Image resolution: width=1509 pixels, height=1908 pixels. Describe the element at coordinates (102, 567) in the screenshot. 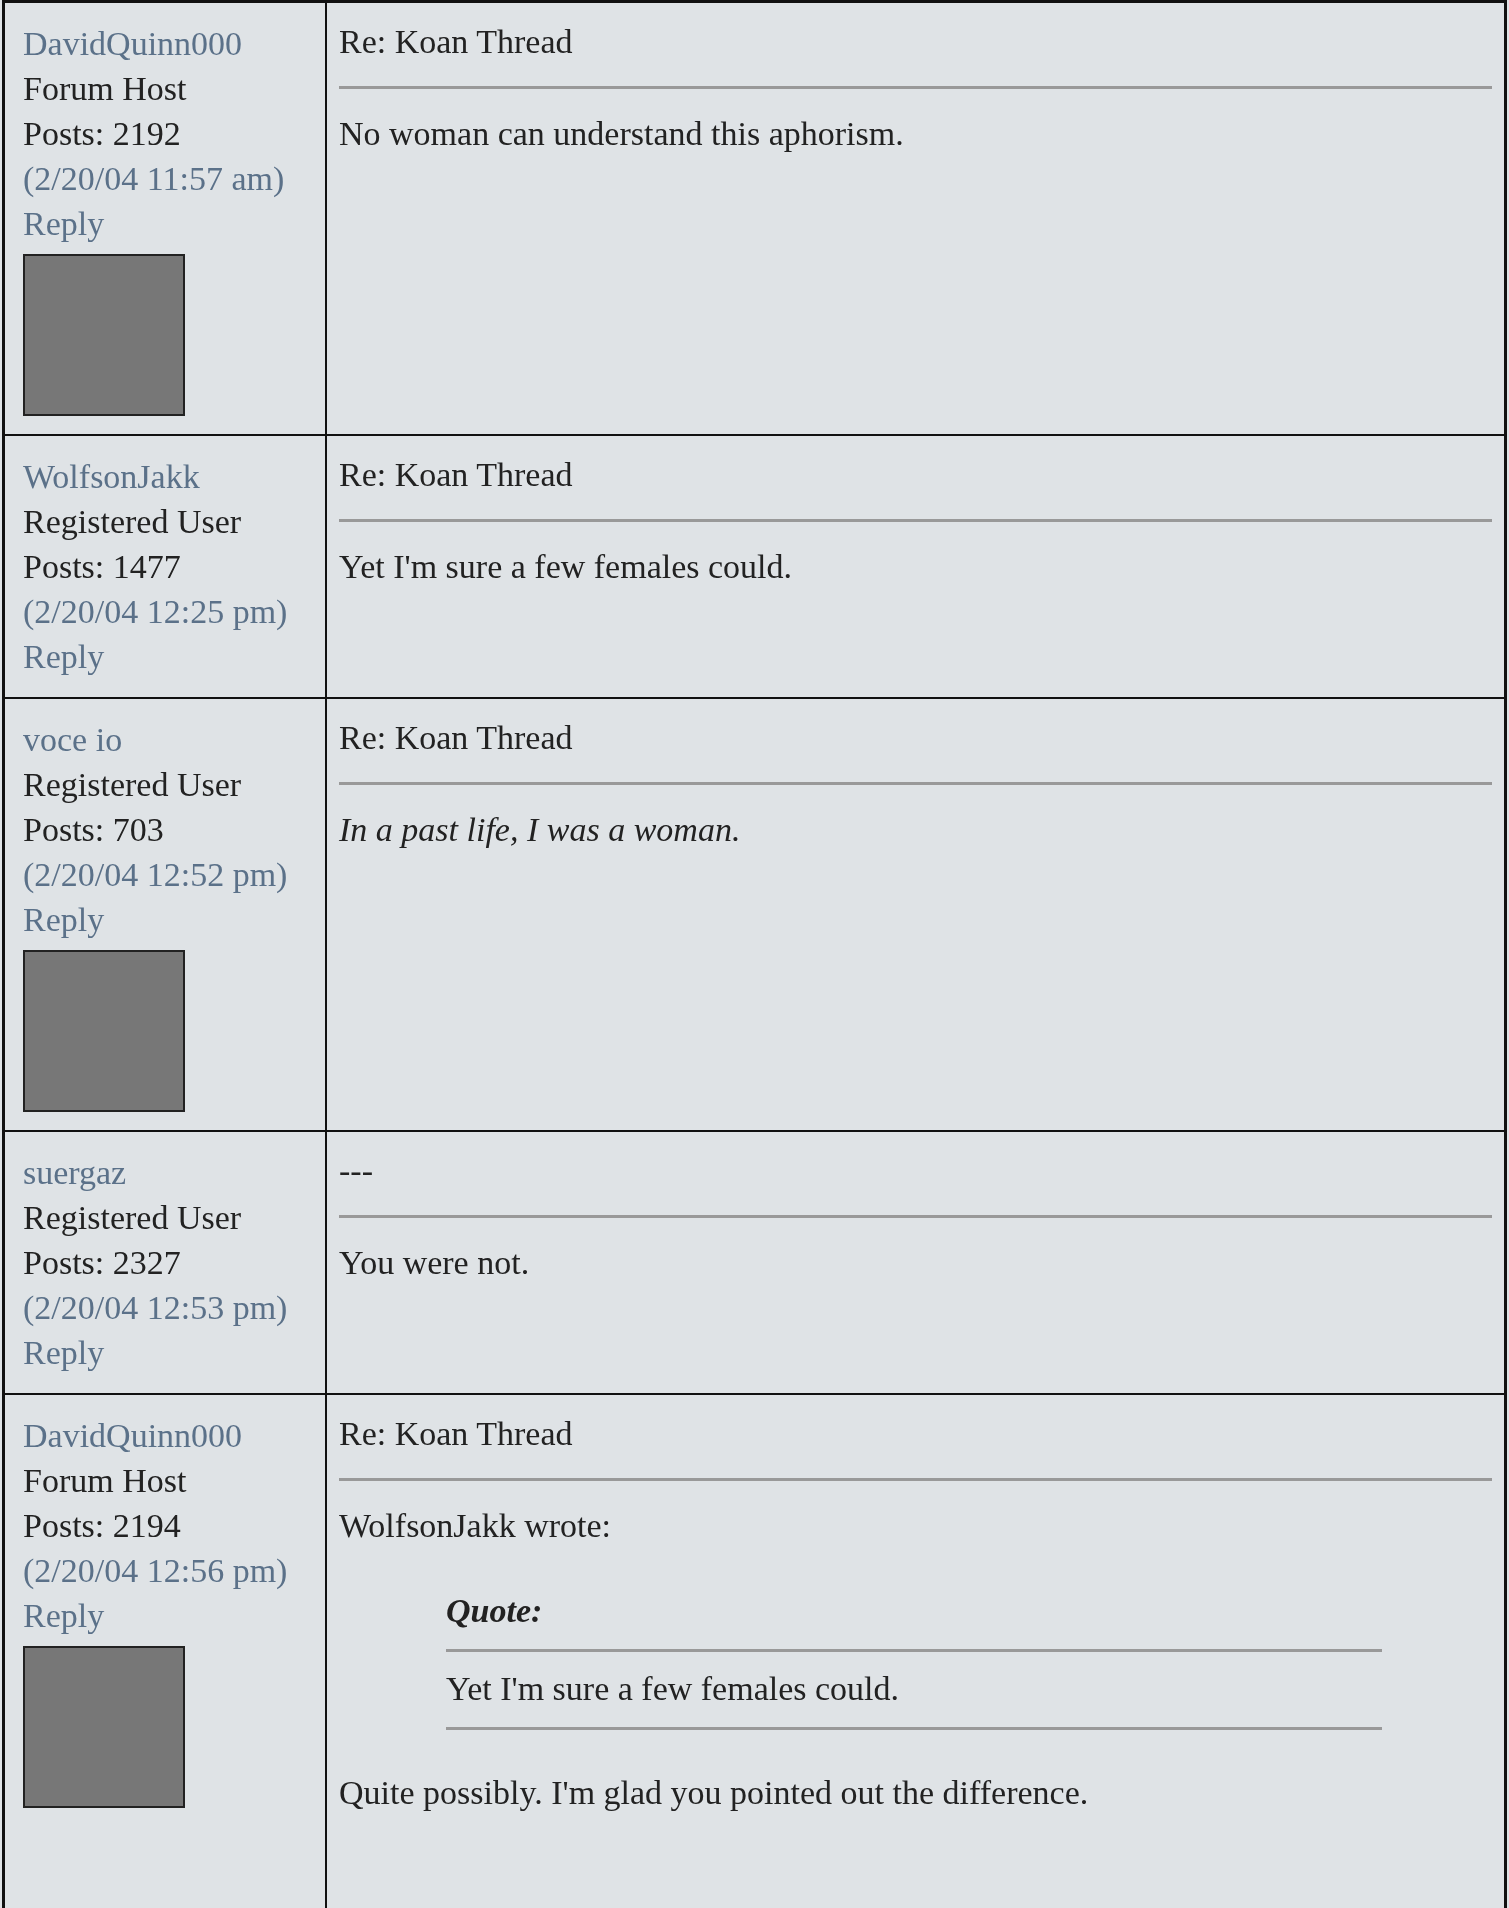

I see `post-count: Posts: 1477` at that location.